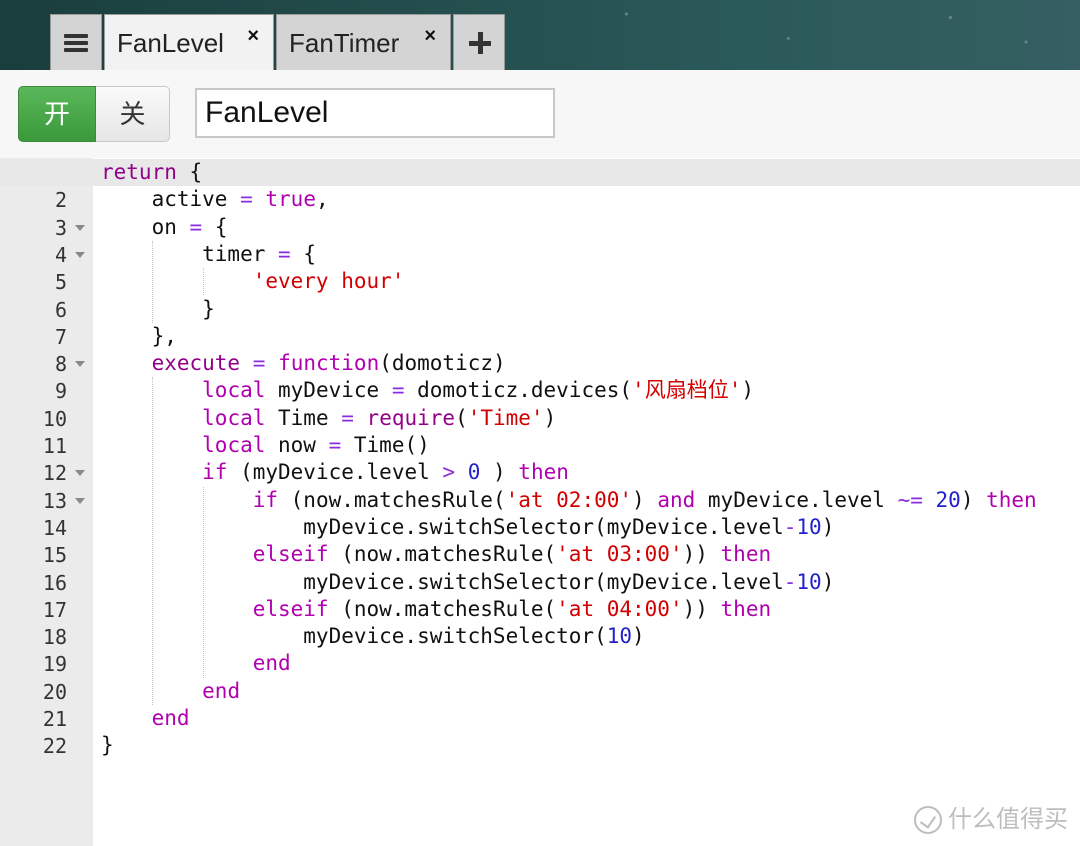 The image size is (1080, 846). What do you see at coordinates (619, 554) in the screenshot?
I see `code-token: 'at 03:00'` at bounding box center [619, 554].